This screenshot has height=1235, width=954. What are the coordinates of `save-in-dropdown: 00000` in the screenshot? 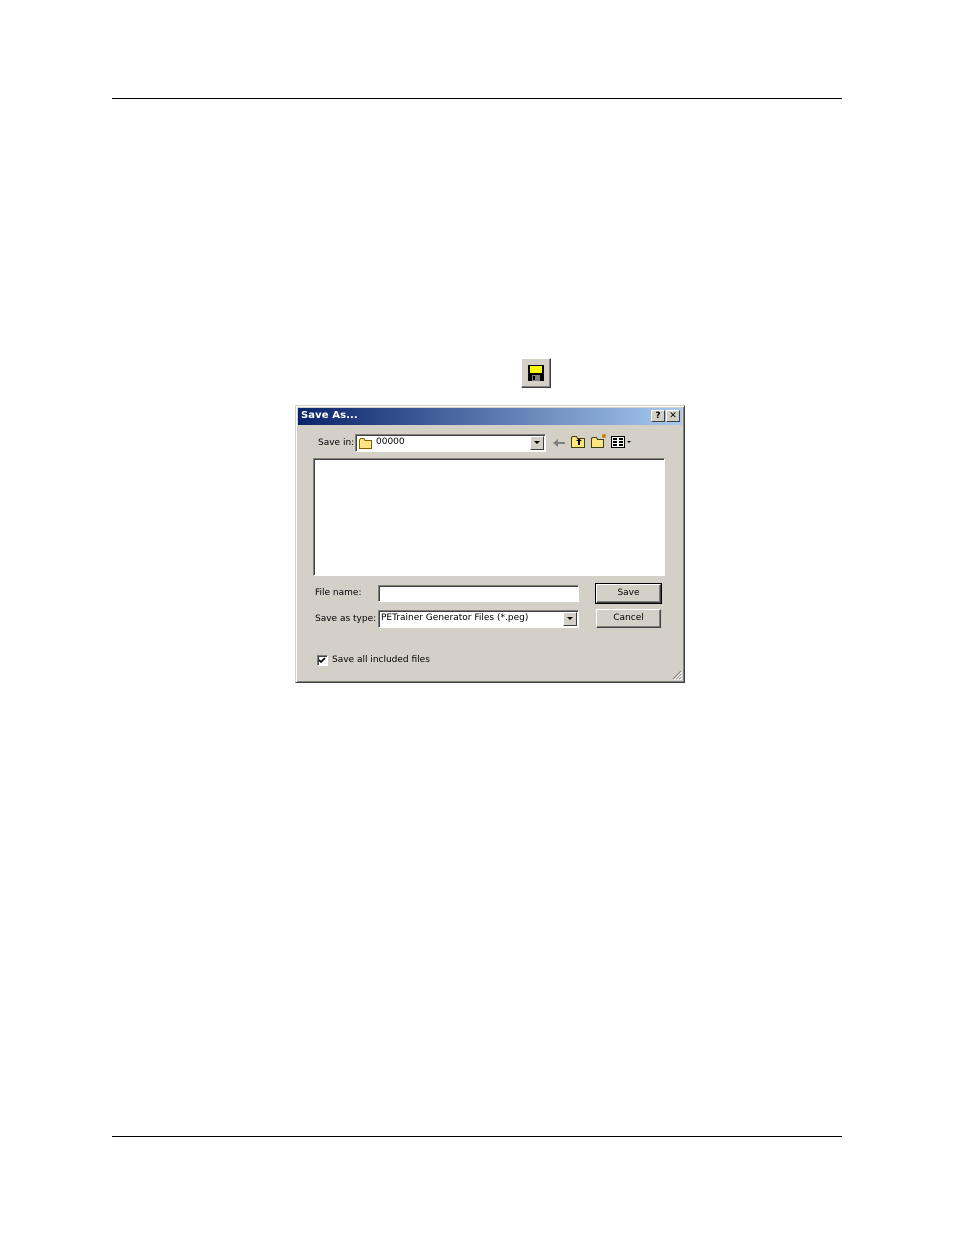 It's located at (450, 443).